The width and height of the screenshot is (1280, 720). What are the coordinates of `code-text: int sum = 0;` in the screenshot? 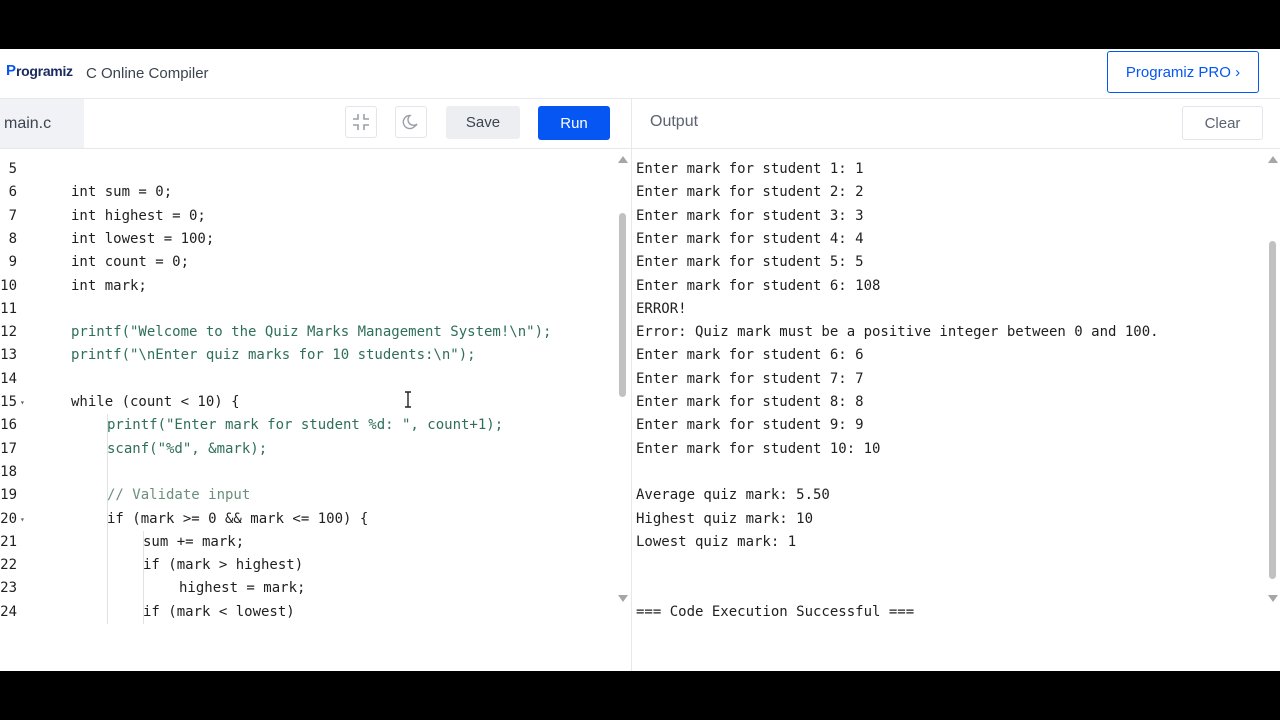 It's located at (122, 192).